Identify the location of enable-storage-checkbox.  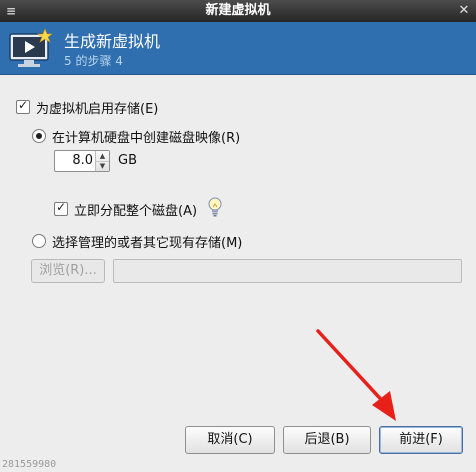
(23, 106).